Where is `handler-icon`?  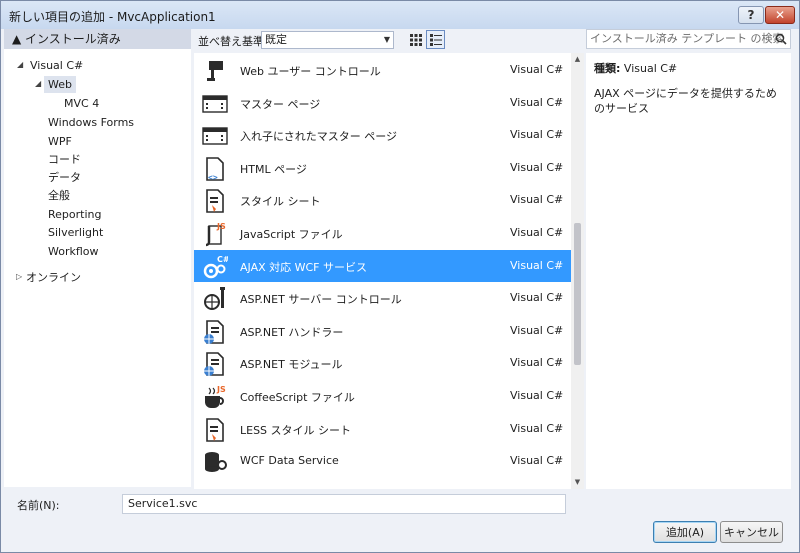
handler-icon is located at coordinates (215, 332).